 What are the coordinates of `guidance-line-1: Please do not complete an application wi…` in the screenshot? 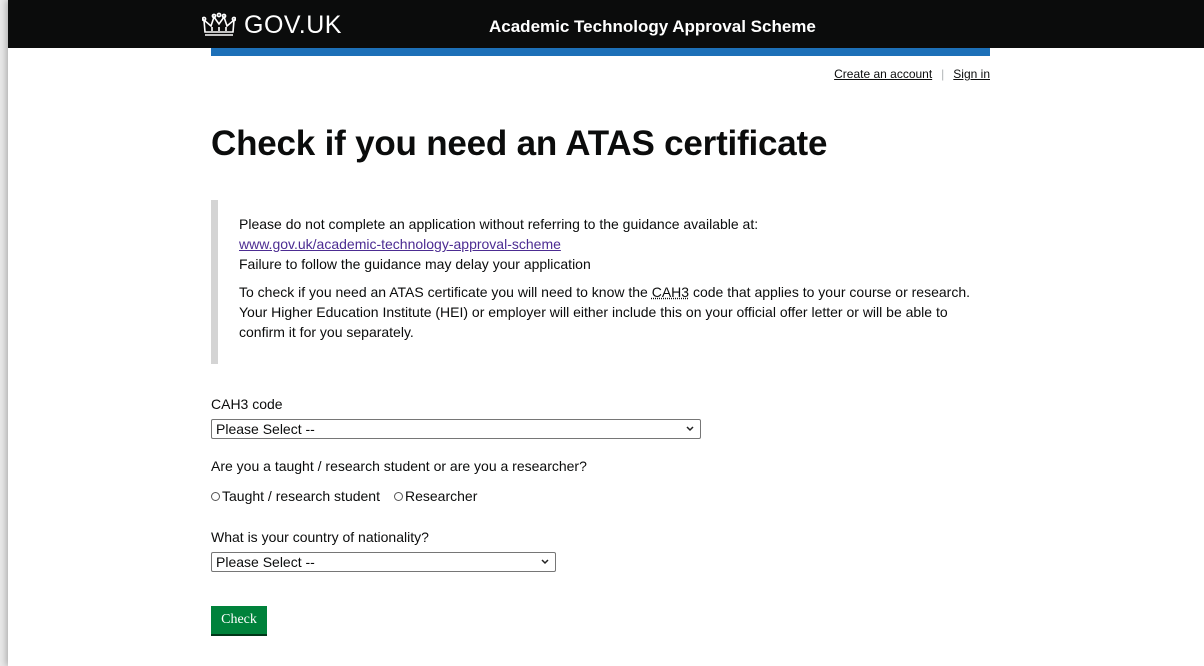 It's located at (499, 224).